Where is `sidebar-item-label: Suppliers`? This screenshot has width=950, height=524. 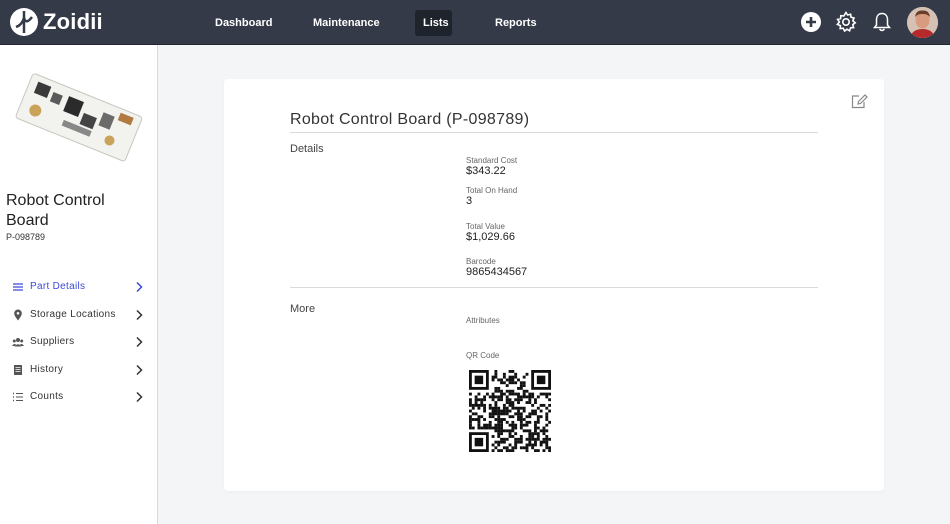
sidebar-item-label: Suppliers is located at coordinates (52, 341).